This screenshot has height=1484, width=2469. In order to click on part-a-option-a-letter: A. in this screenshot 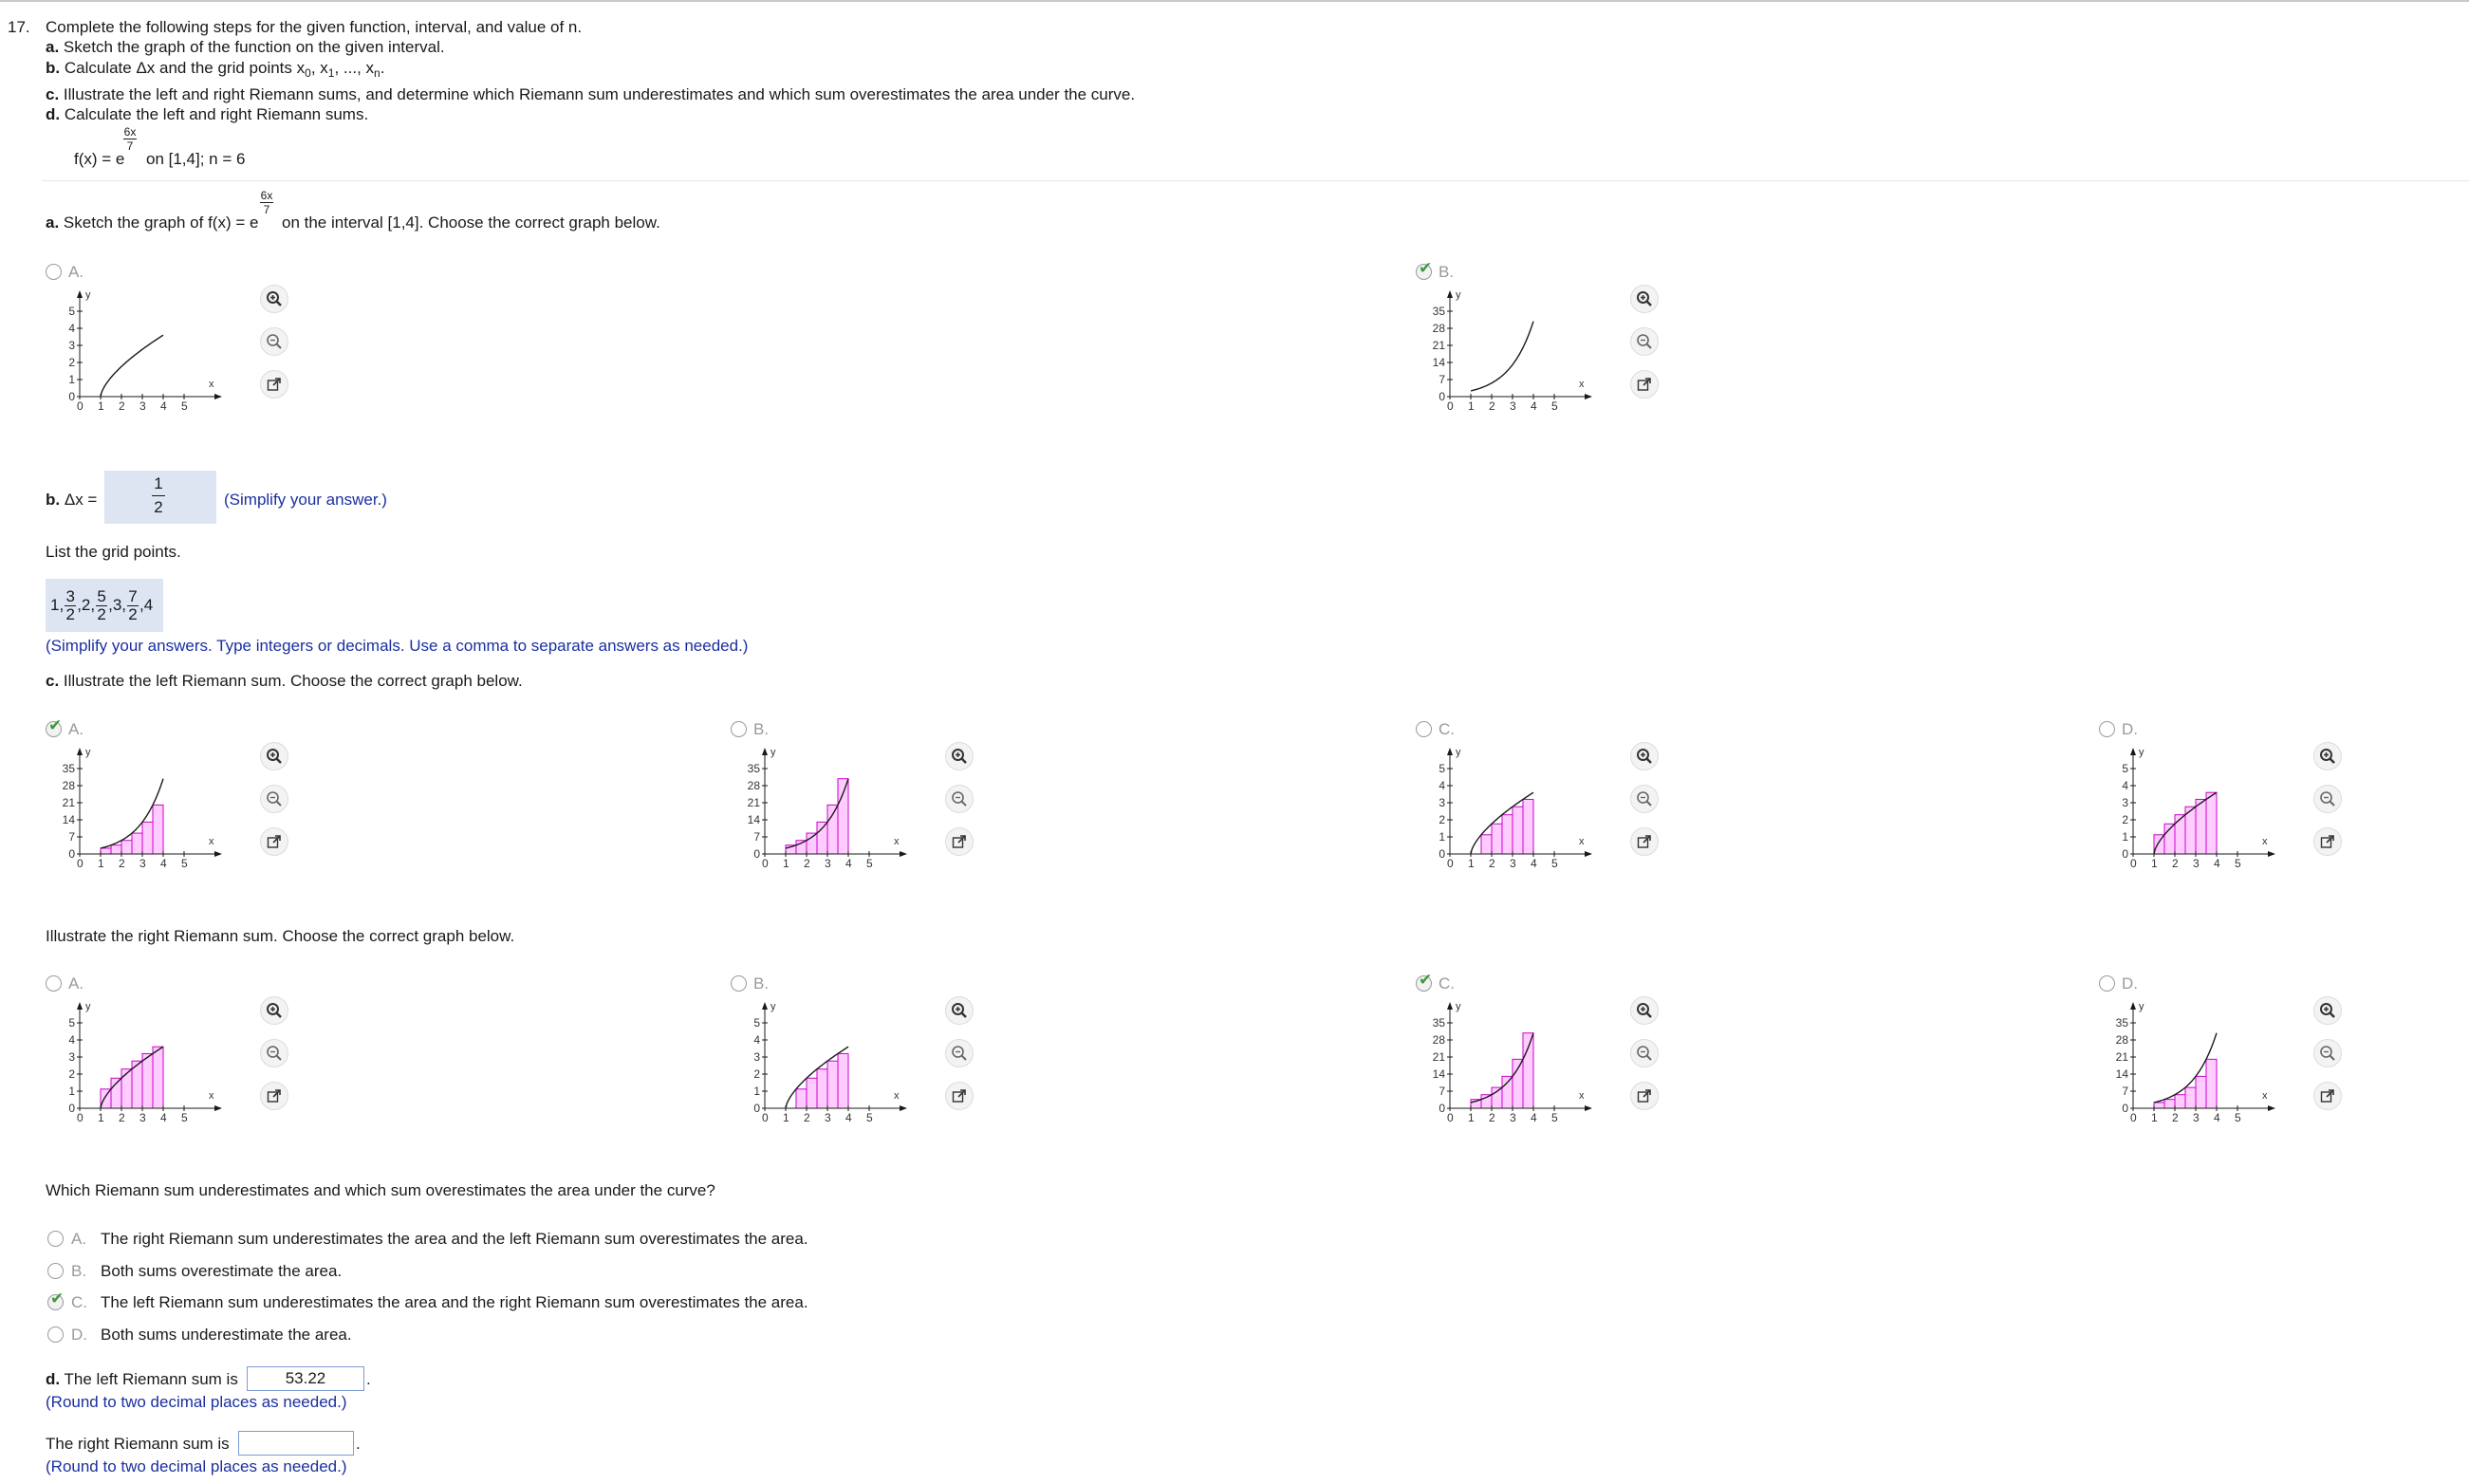, I will do `click(76, 272)`.